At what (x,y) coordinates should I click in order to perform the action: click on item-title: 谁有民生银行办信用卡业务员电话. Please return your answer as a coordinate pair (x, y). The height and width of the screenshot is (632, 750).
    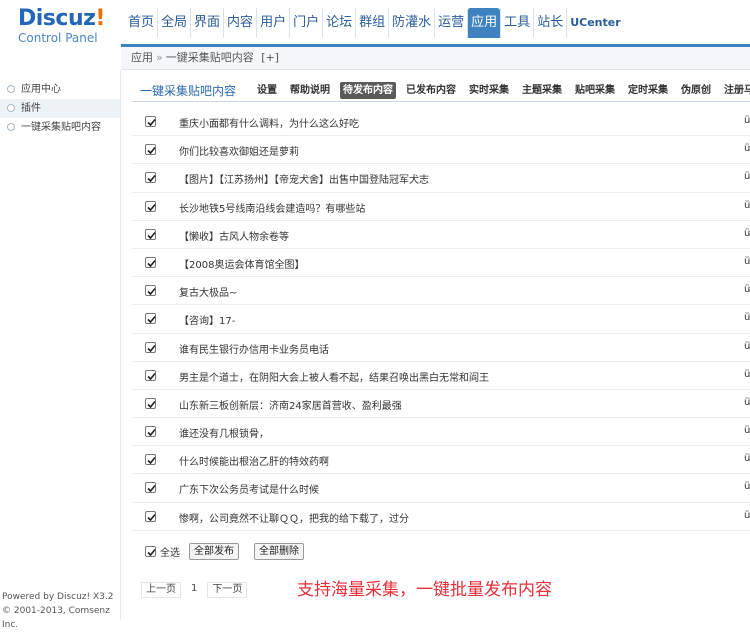
    Looking at the image, I should click on (254, 348).